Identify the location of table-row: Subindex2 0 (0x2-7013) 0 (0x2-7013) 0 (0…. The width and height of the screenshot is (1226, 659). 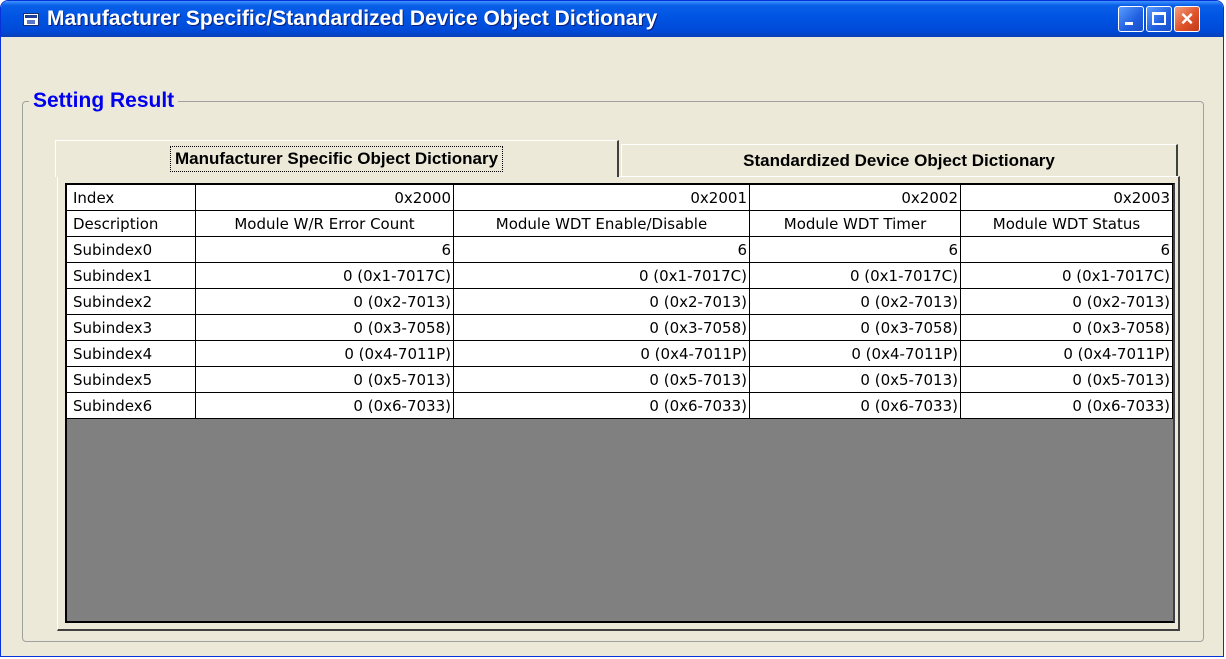
(619, 301).